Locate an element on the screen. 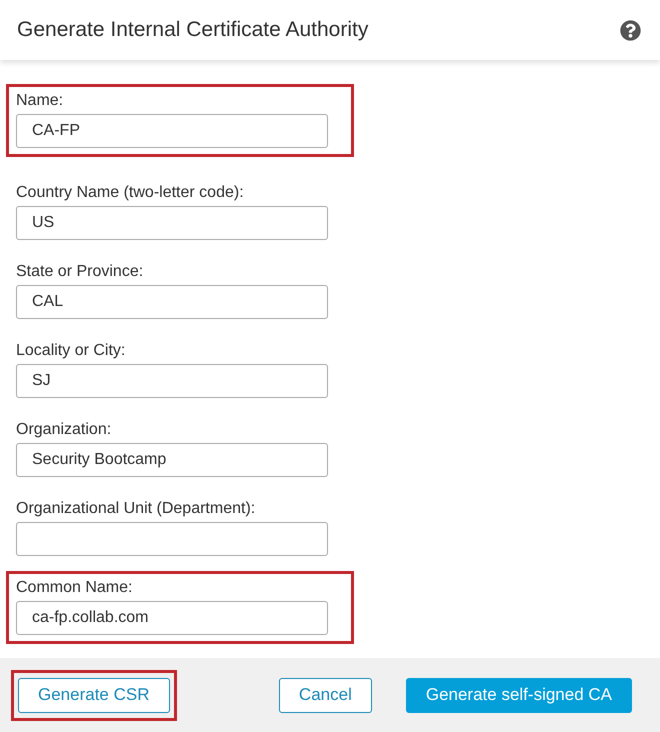  help-icon is located at coordinates (630, 30).